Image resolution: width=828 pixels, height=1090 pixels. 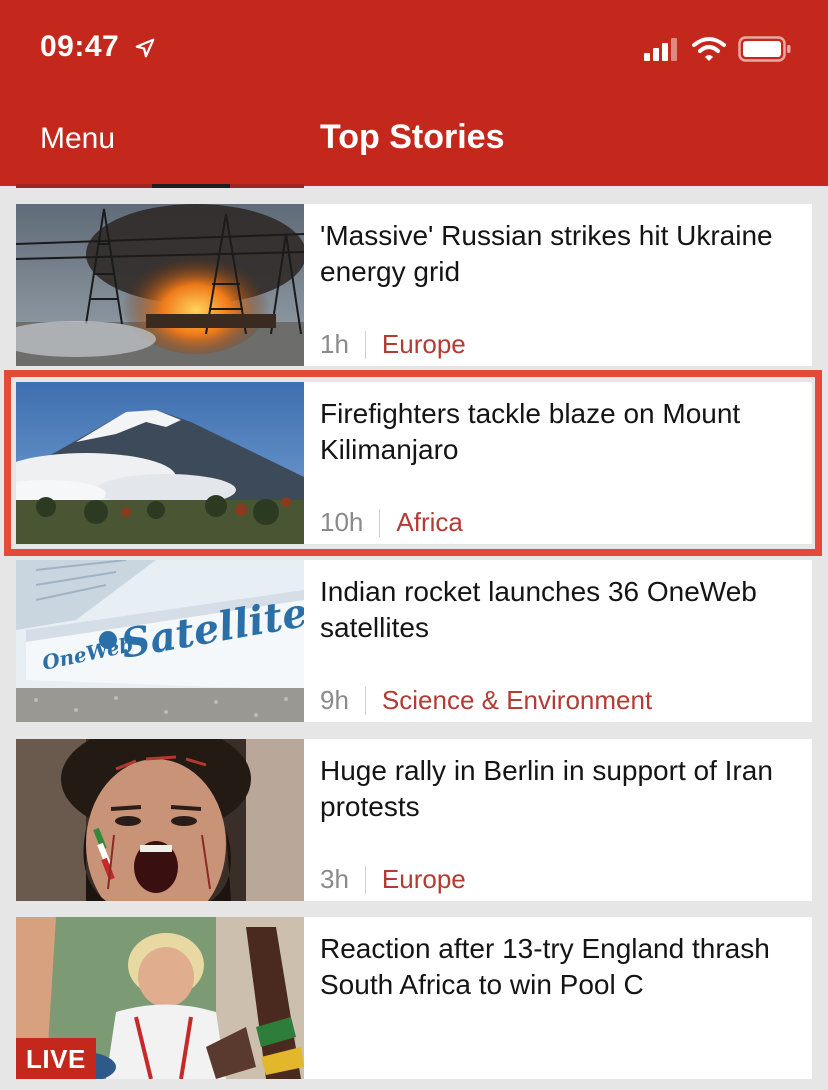 What do you see at coordinates (77, 139) in the screenshot?
I see `menu-button: Menu` at bounding box center [77, 139].